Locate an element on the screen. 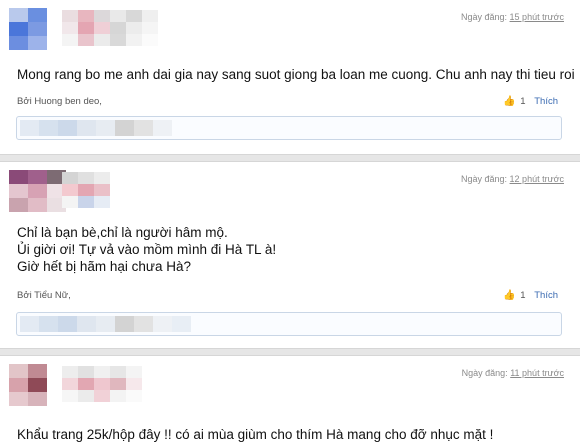 The image size is (580, 444). timestamp-link: 15 phút trước is located at coordinates (537, 17).